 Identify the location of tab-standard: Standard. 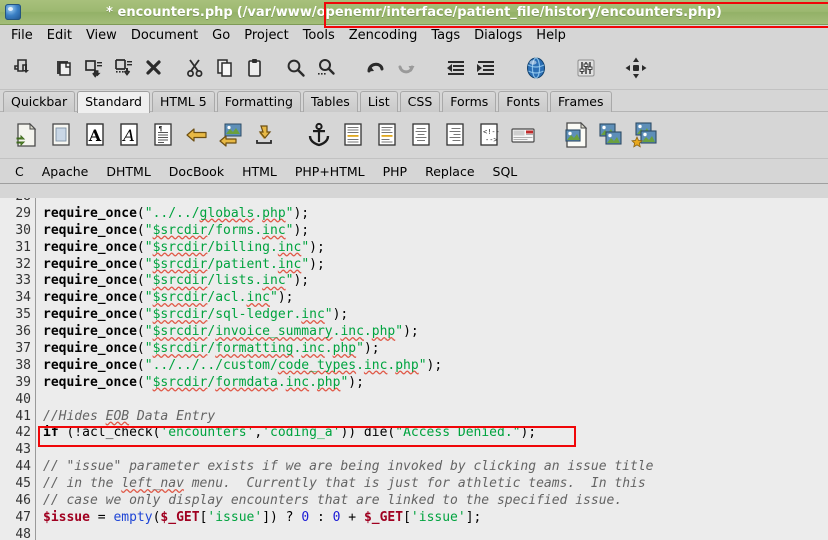
(113, 102).